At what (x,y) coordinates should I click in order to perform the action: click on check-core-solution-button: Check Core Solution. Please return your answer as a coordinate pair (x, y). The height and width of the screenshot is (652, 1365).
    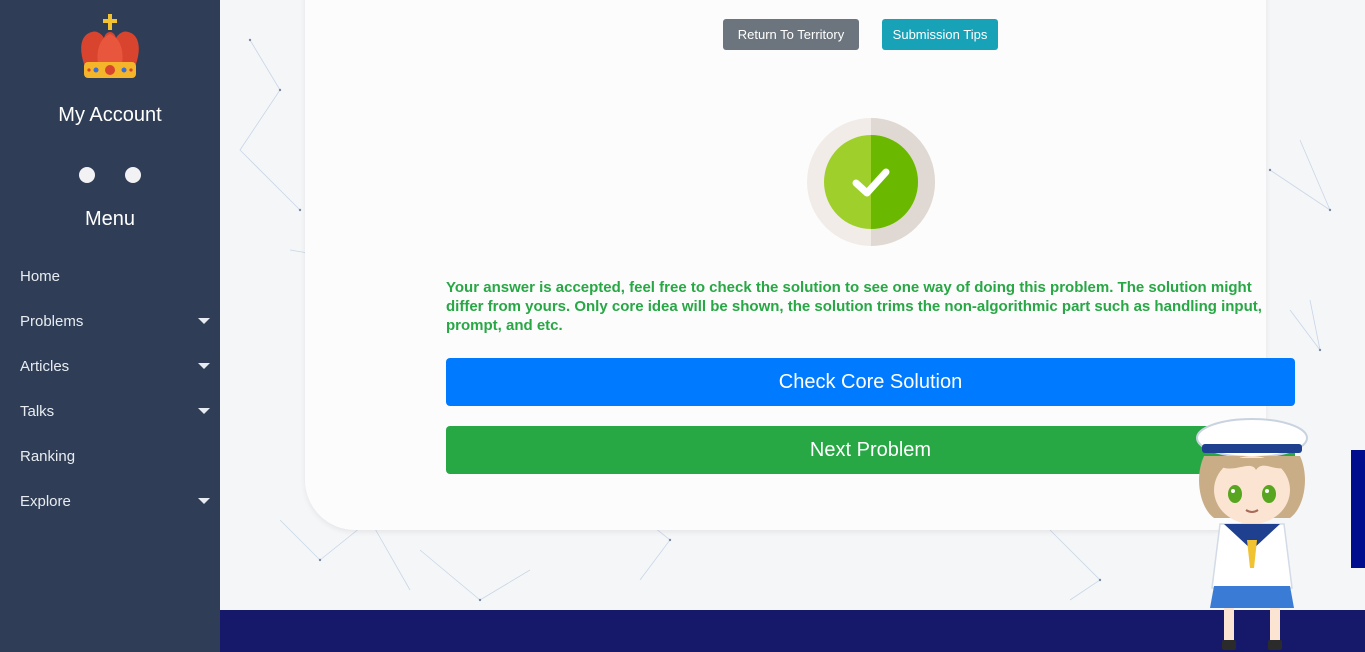
    Looking at the image, I should click on (870, 382).